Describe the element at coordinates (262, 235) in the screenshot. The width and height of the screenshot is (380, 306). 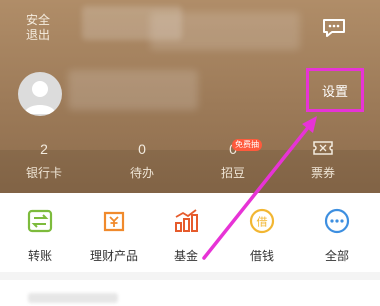
I see `shortcut-borrow: 借 借钱` at that location.